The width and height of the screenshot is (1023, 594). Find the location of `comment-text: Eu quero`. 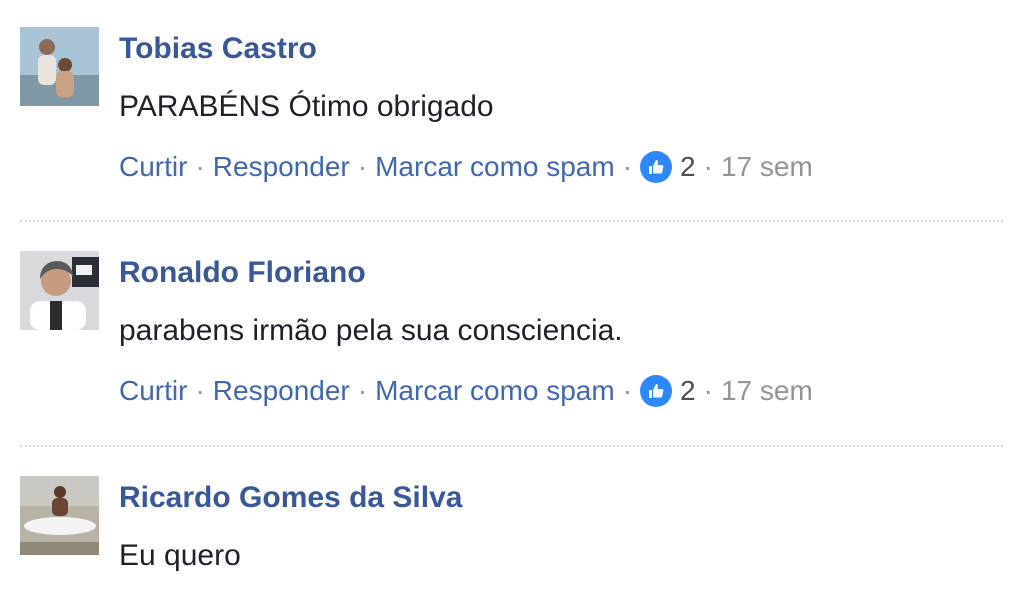

comment-text: Eu quero is located at coordinates (180, 555).